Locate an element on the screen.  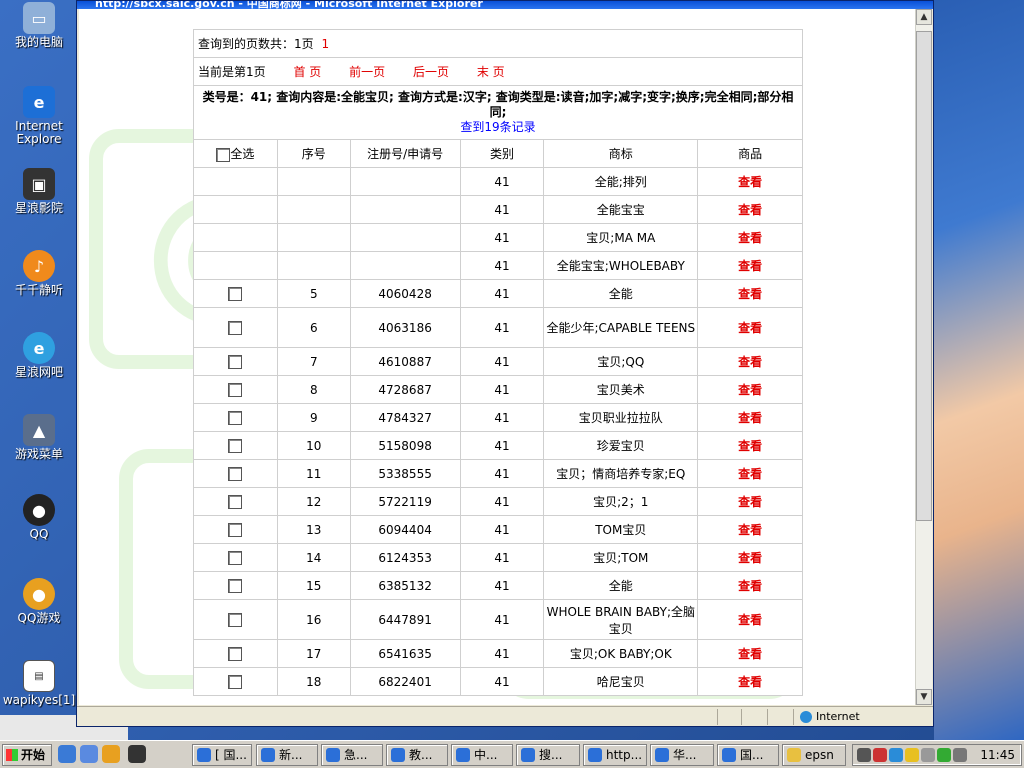
first-page-link: 首 页 is located at coordinates (307, 71).